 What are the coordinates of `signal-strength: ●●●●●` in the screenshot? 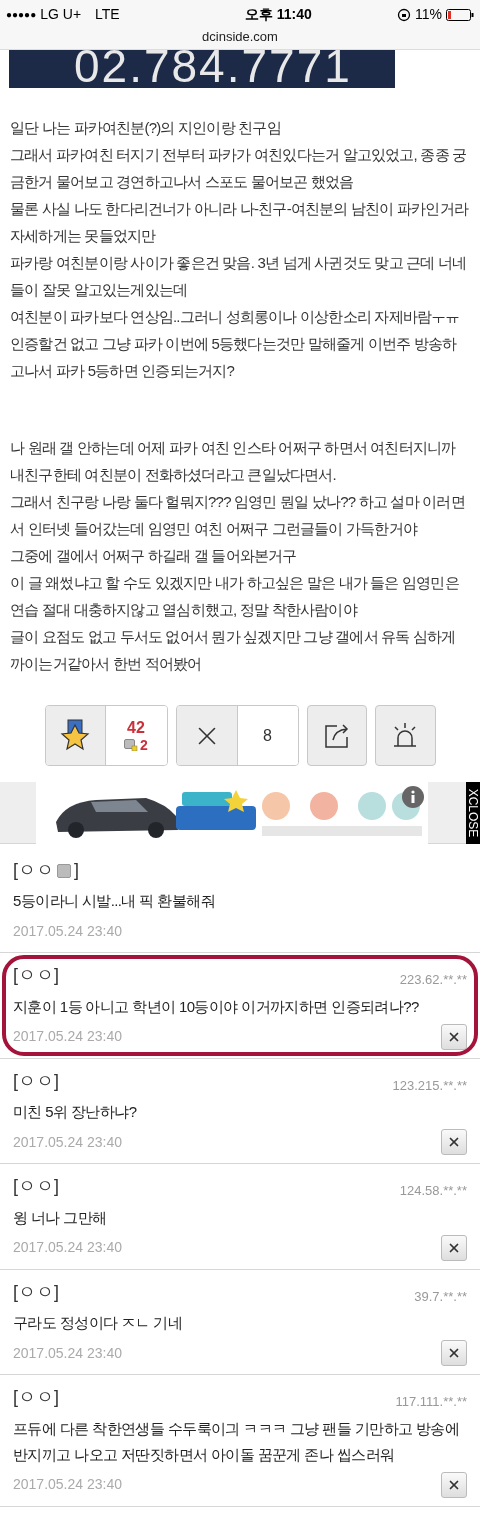 It's located at (21, 15).